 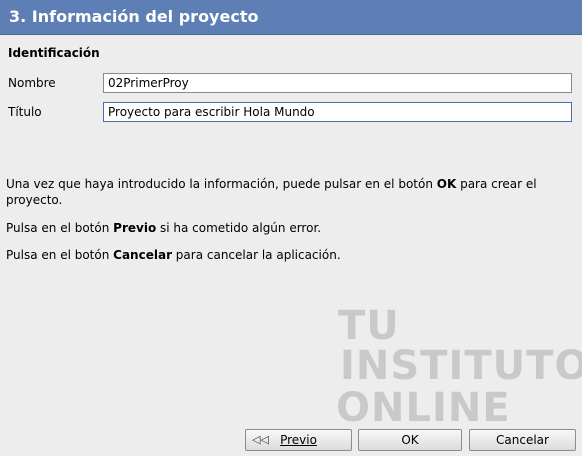 I want to click on wizard-step-title: 3. Información del proyecto, so click(x=134, y=16).